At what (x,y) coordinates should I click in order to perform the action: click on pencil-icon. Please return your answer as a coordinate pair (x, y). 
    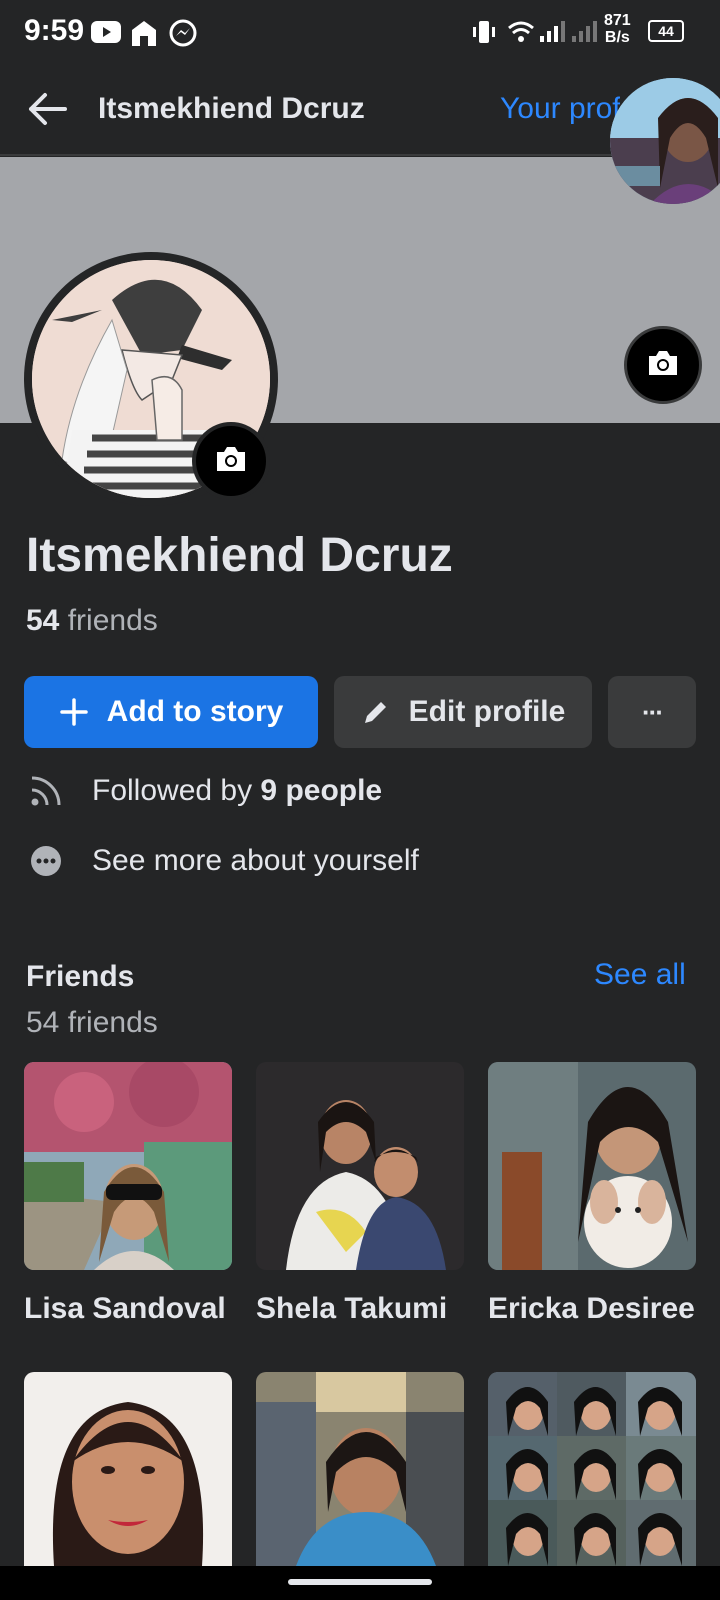
    Looking at the image, I should click on (376, 712).